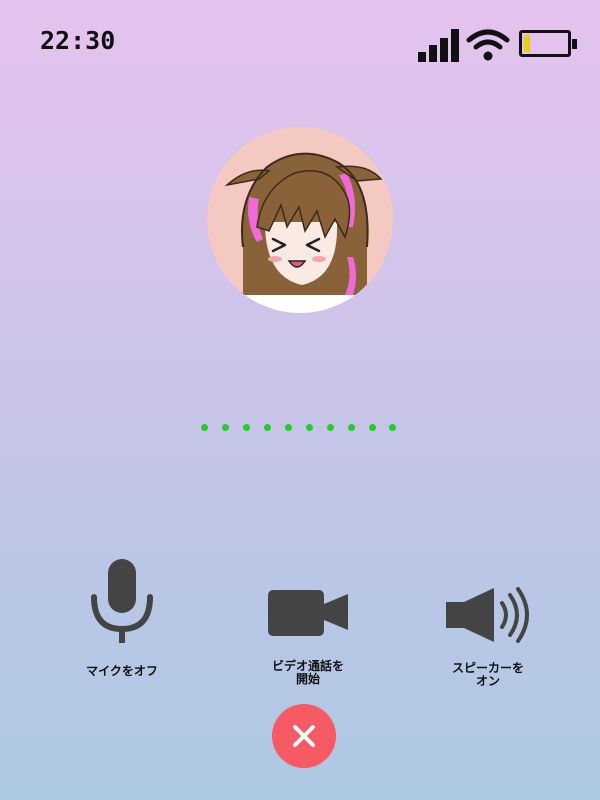 The height and width of the screenshot is (800, 600). I want to click on battery-icon, so click(548, 43).